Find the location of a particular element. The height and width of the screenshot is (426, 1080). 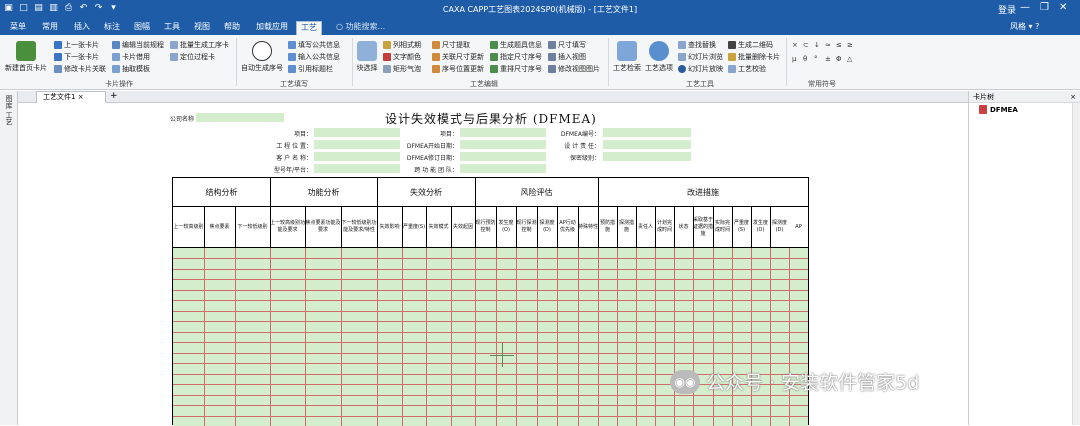

close-panel-icon: × is located at coordinates (1073, 97).